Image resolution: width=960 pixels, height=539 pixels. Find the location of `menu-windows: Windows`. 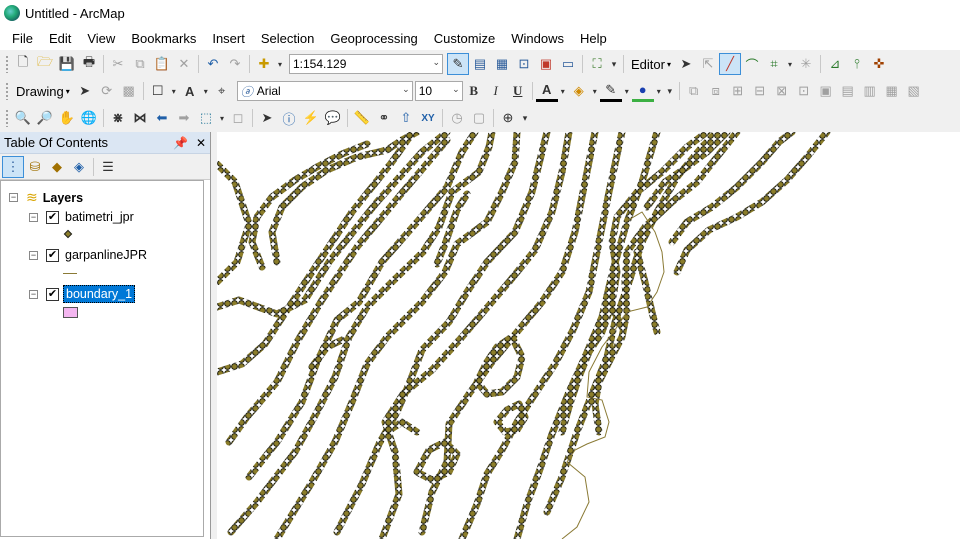

menu-windows: Windows is located at coordinates (537, 38).